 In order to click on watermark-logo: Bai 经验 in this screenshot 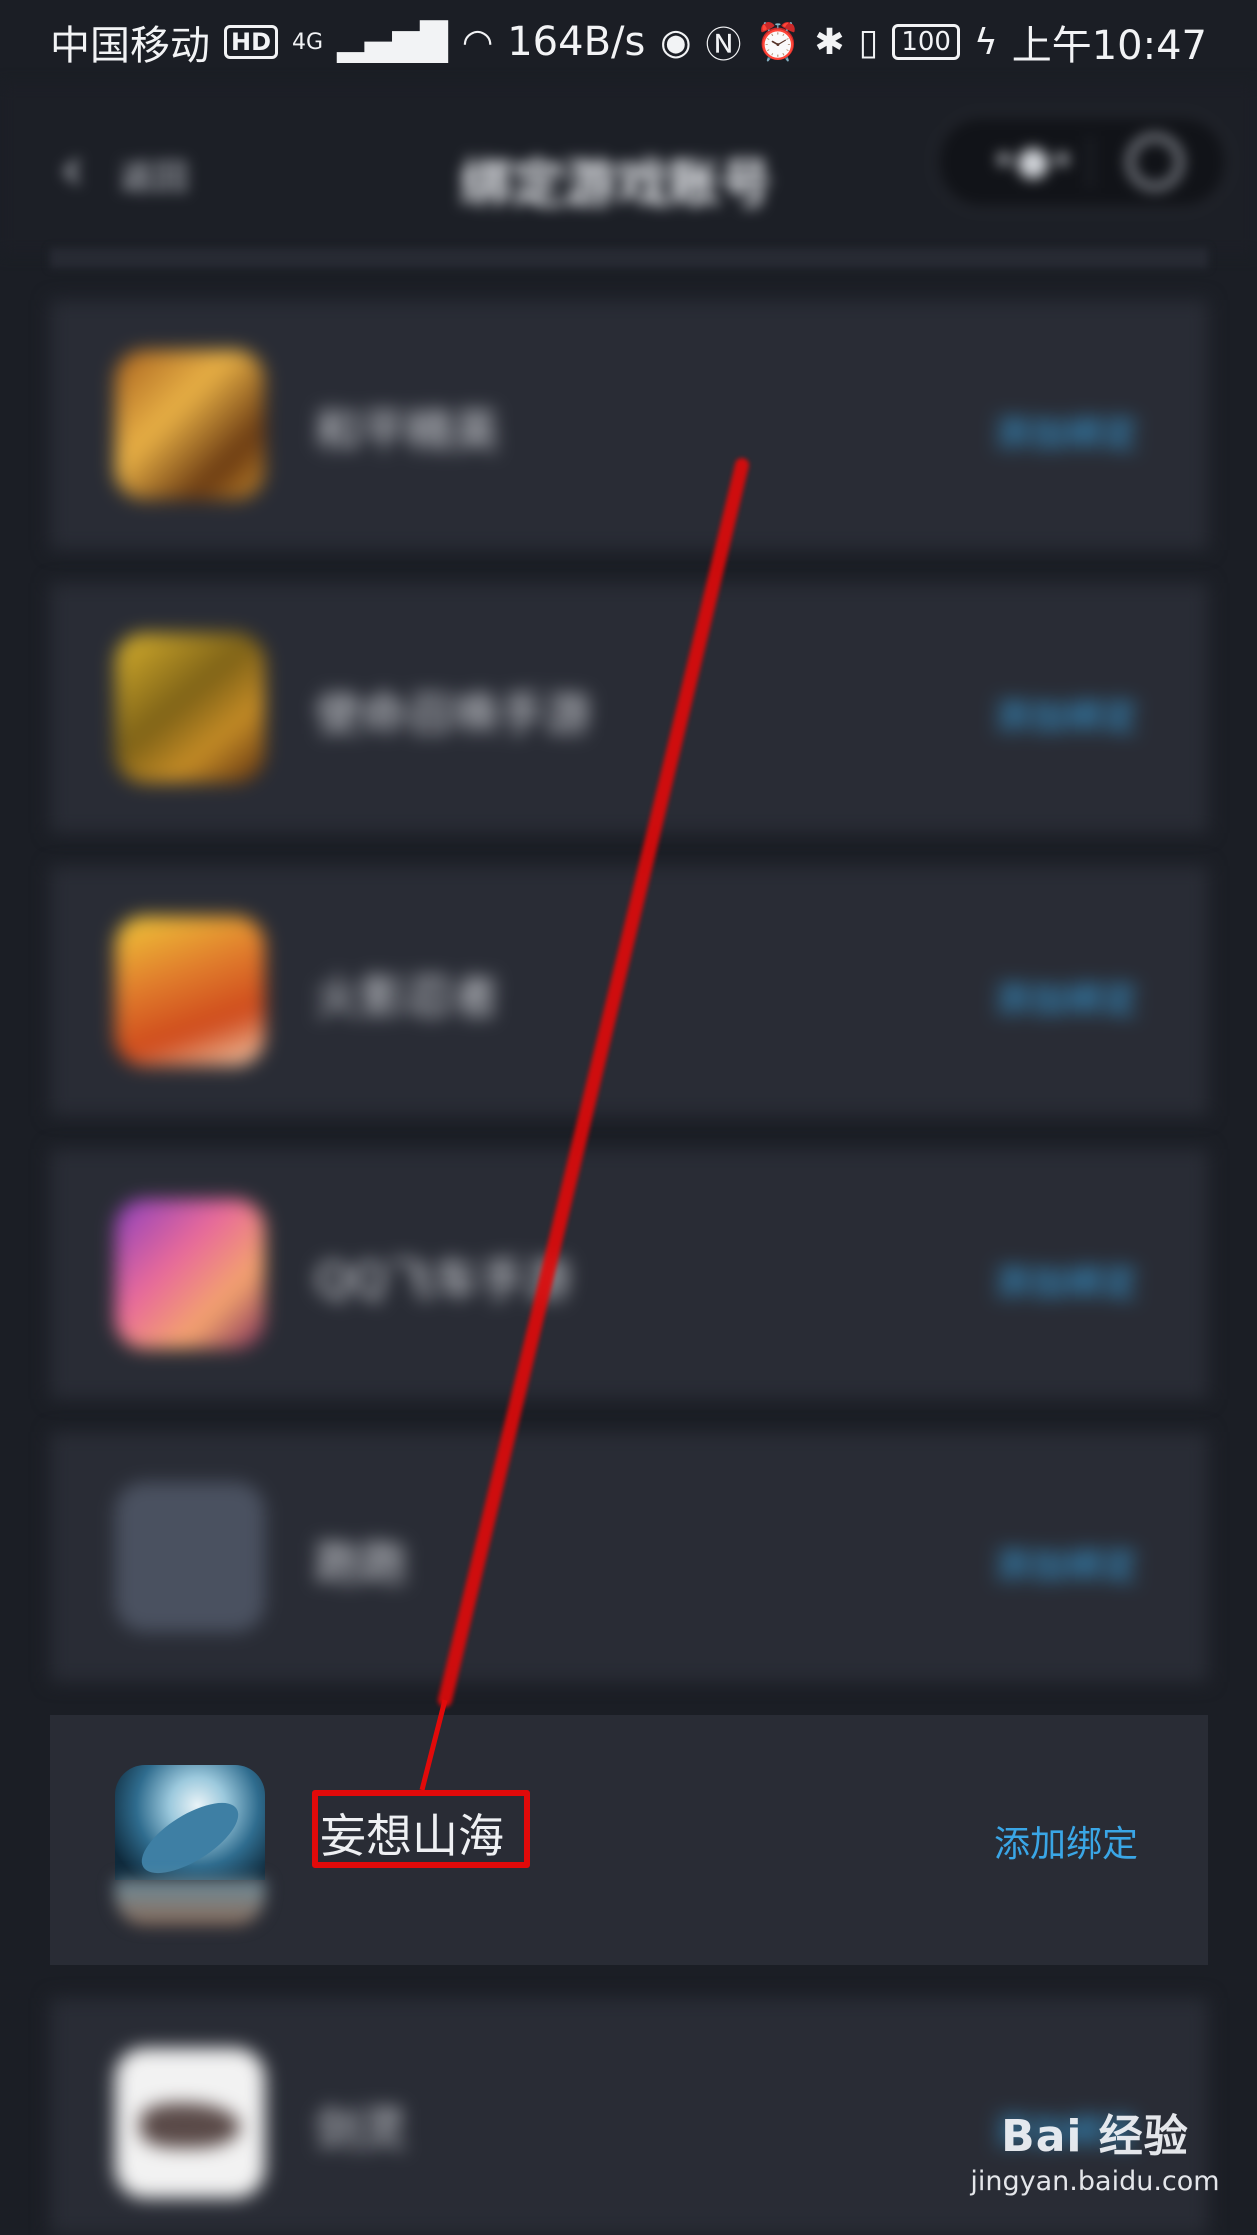, I will do `click(1095, 2132)`.